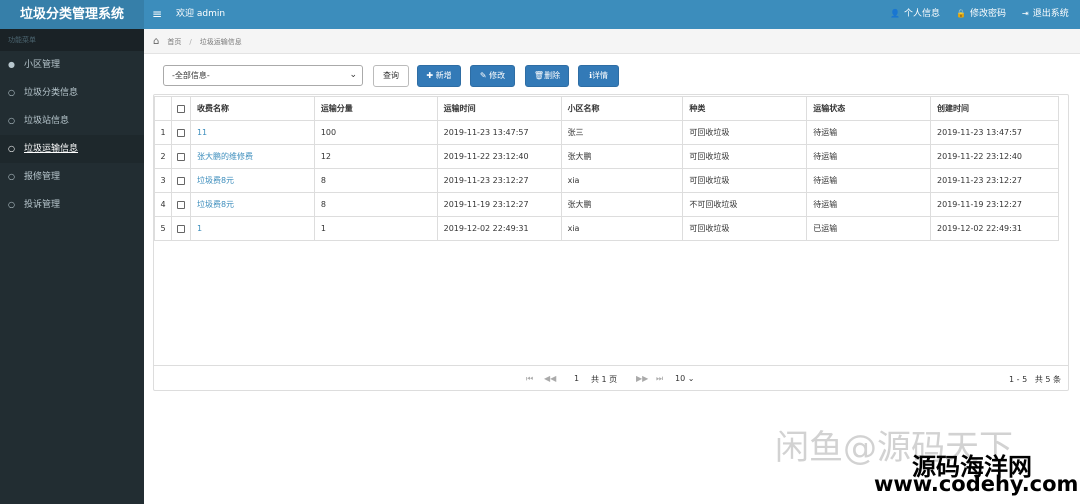 Image resolution: width=1080 pixels, height=504 pixels. What do you see at coordinates (598, 76) in the screenshot?
I see `detail-button: ℹ详情` at bounding box center [598, 76].